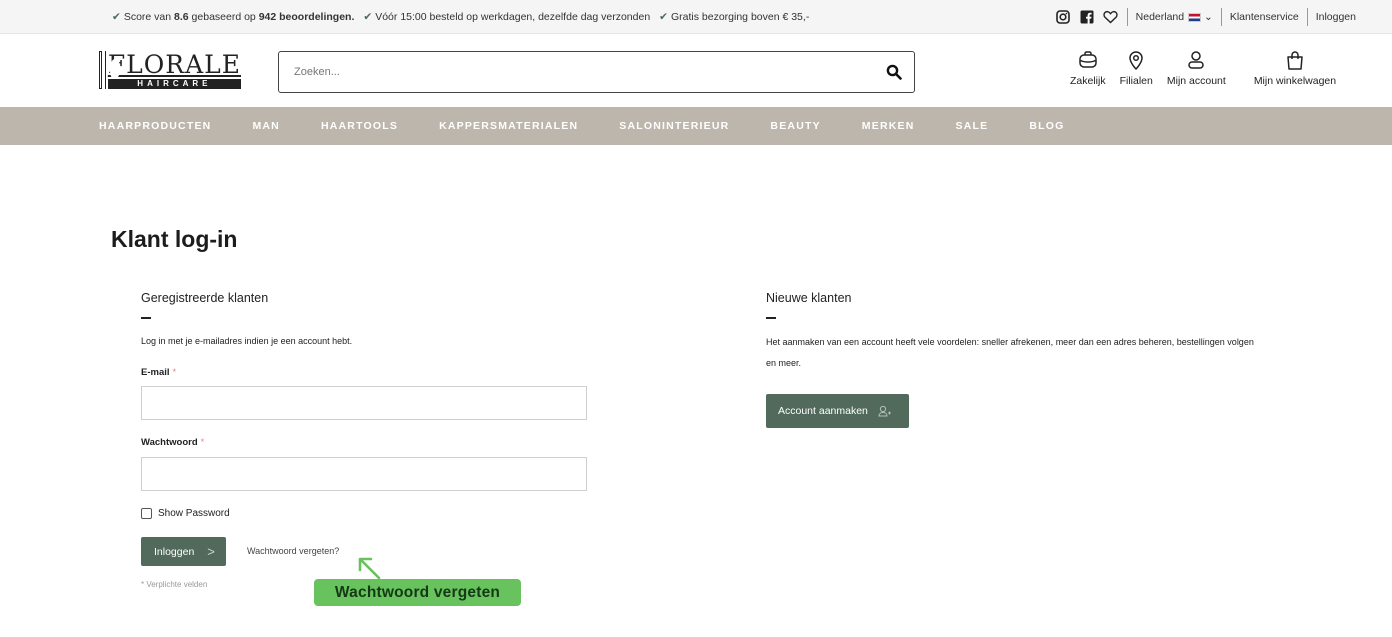 Image resolution: width=1392 pixels, height=637 pixels. What do you see at coordinates (884, 411) in the screenshot?
I see `add-user-icon` at bounding box center [884, 411].